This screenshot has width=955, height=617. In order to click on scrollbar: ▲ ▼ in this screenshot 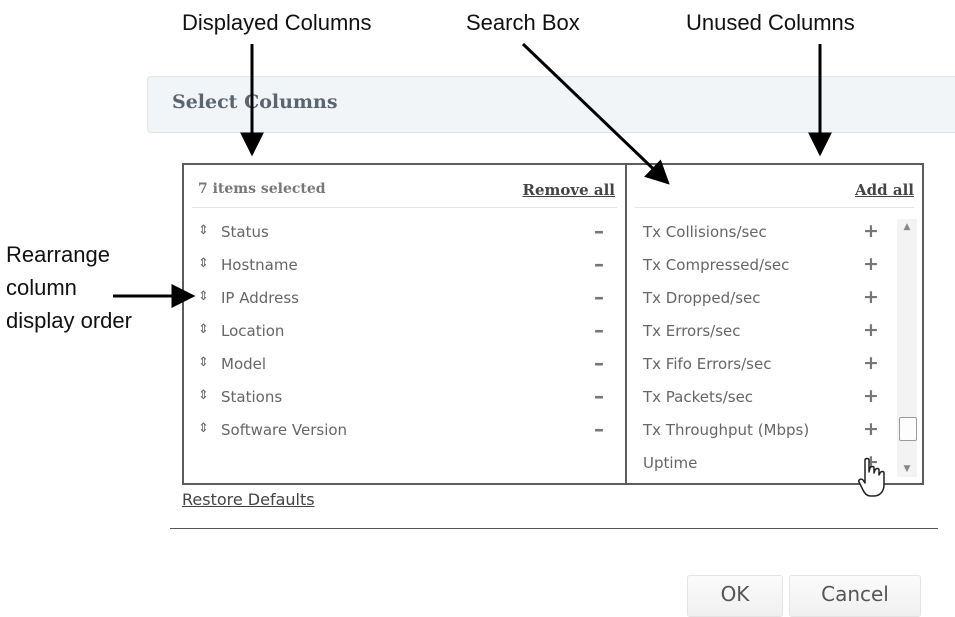, I will do `click(907, 348)`.